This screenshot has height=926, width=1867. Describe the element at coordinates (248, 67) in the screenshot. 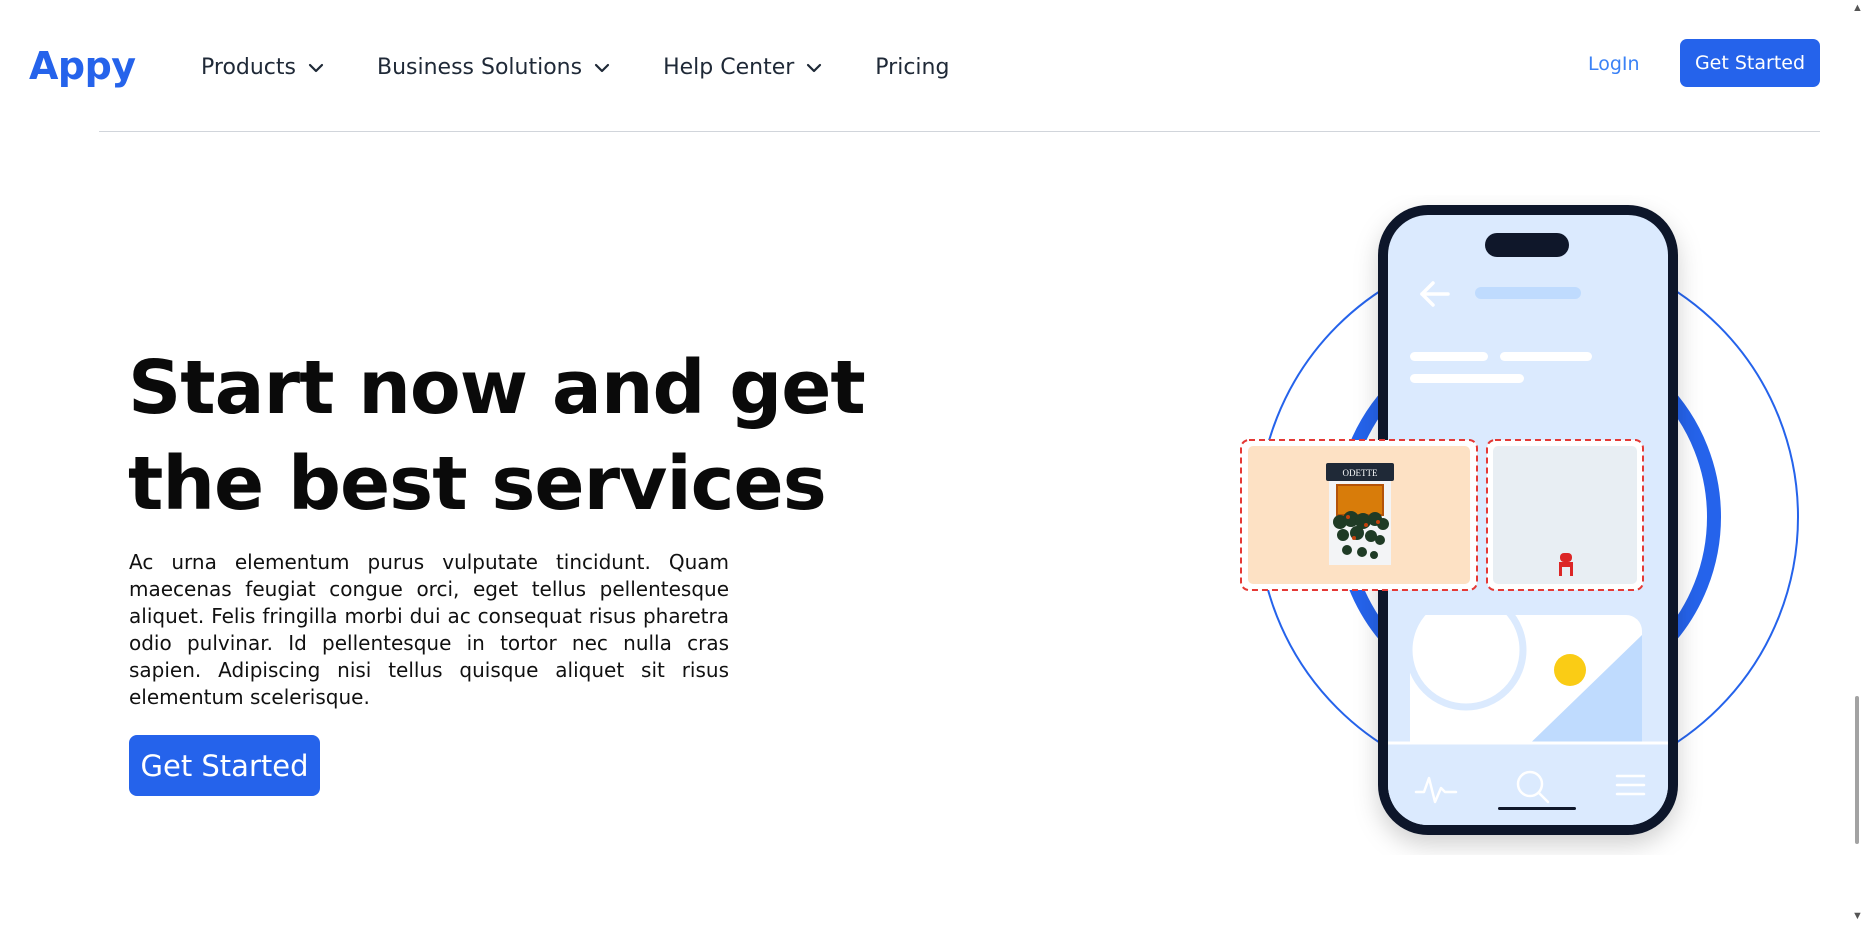

I see `nav-item-label: Products` at that location.